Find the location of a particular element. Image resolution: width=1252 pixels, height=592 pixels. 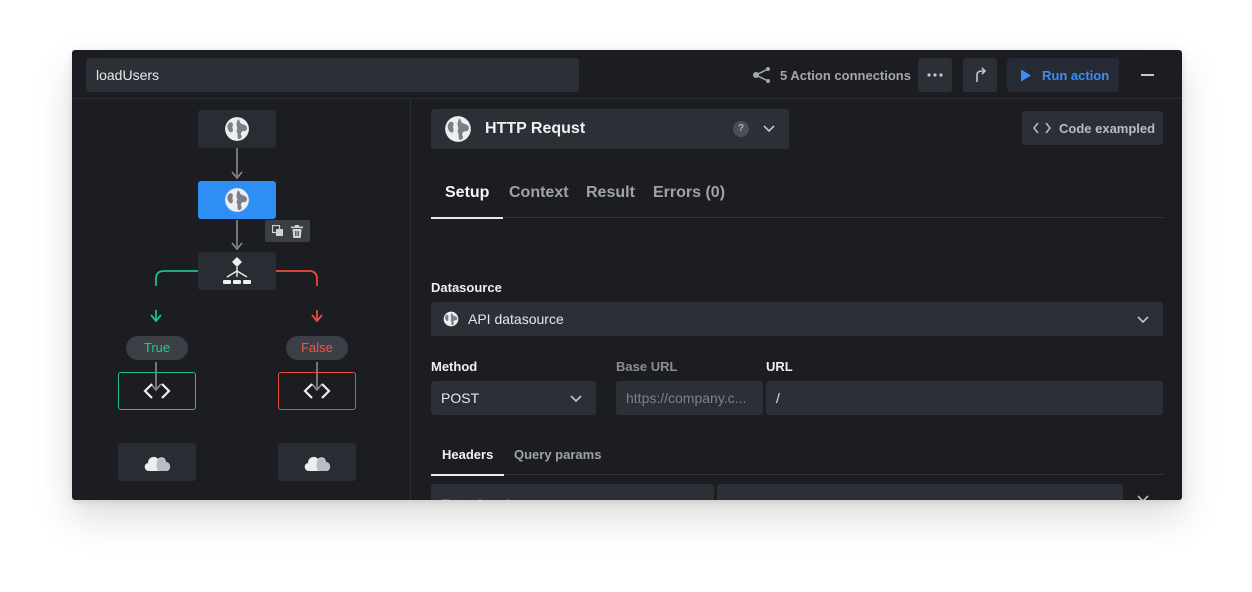

connections-icon is located at coordinates (761, 75).